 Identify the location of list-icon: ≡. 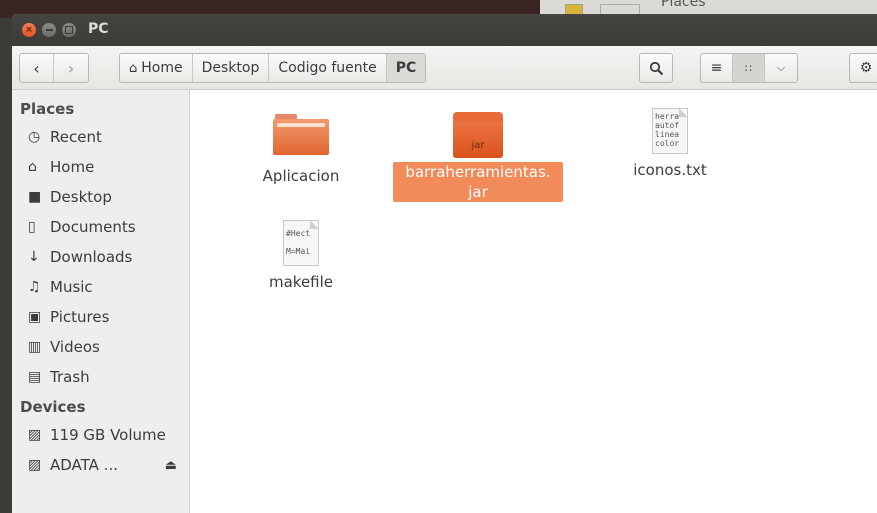
(716, 68).